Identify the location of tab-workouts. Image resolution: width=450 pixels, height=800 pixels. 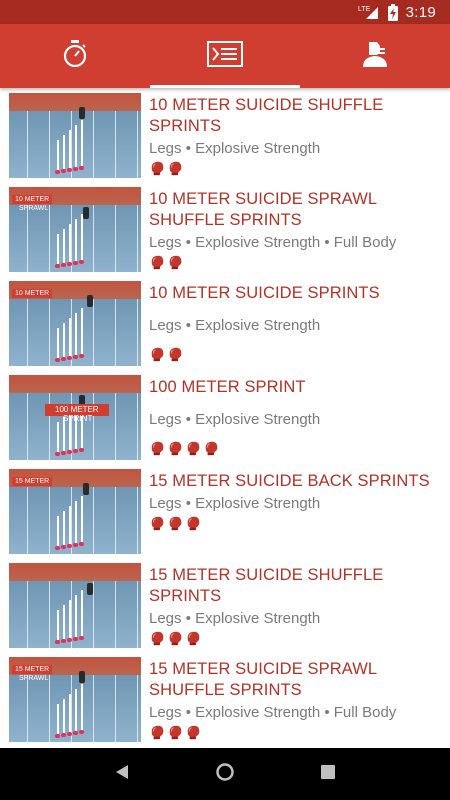
(225, 56).